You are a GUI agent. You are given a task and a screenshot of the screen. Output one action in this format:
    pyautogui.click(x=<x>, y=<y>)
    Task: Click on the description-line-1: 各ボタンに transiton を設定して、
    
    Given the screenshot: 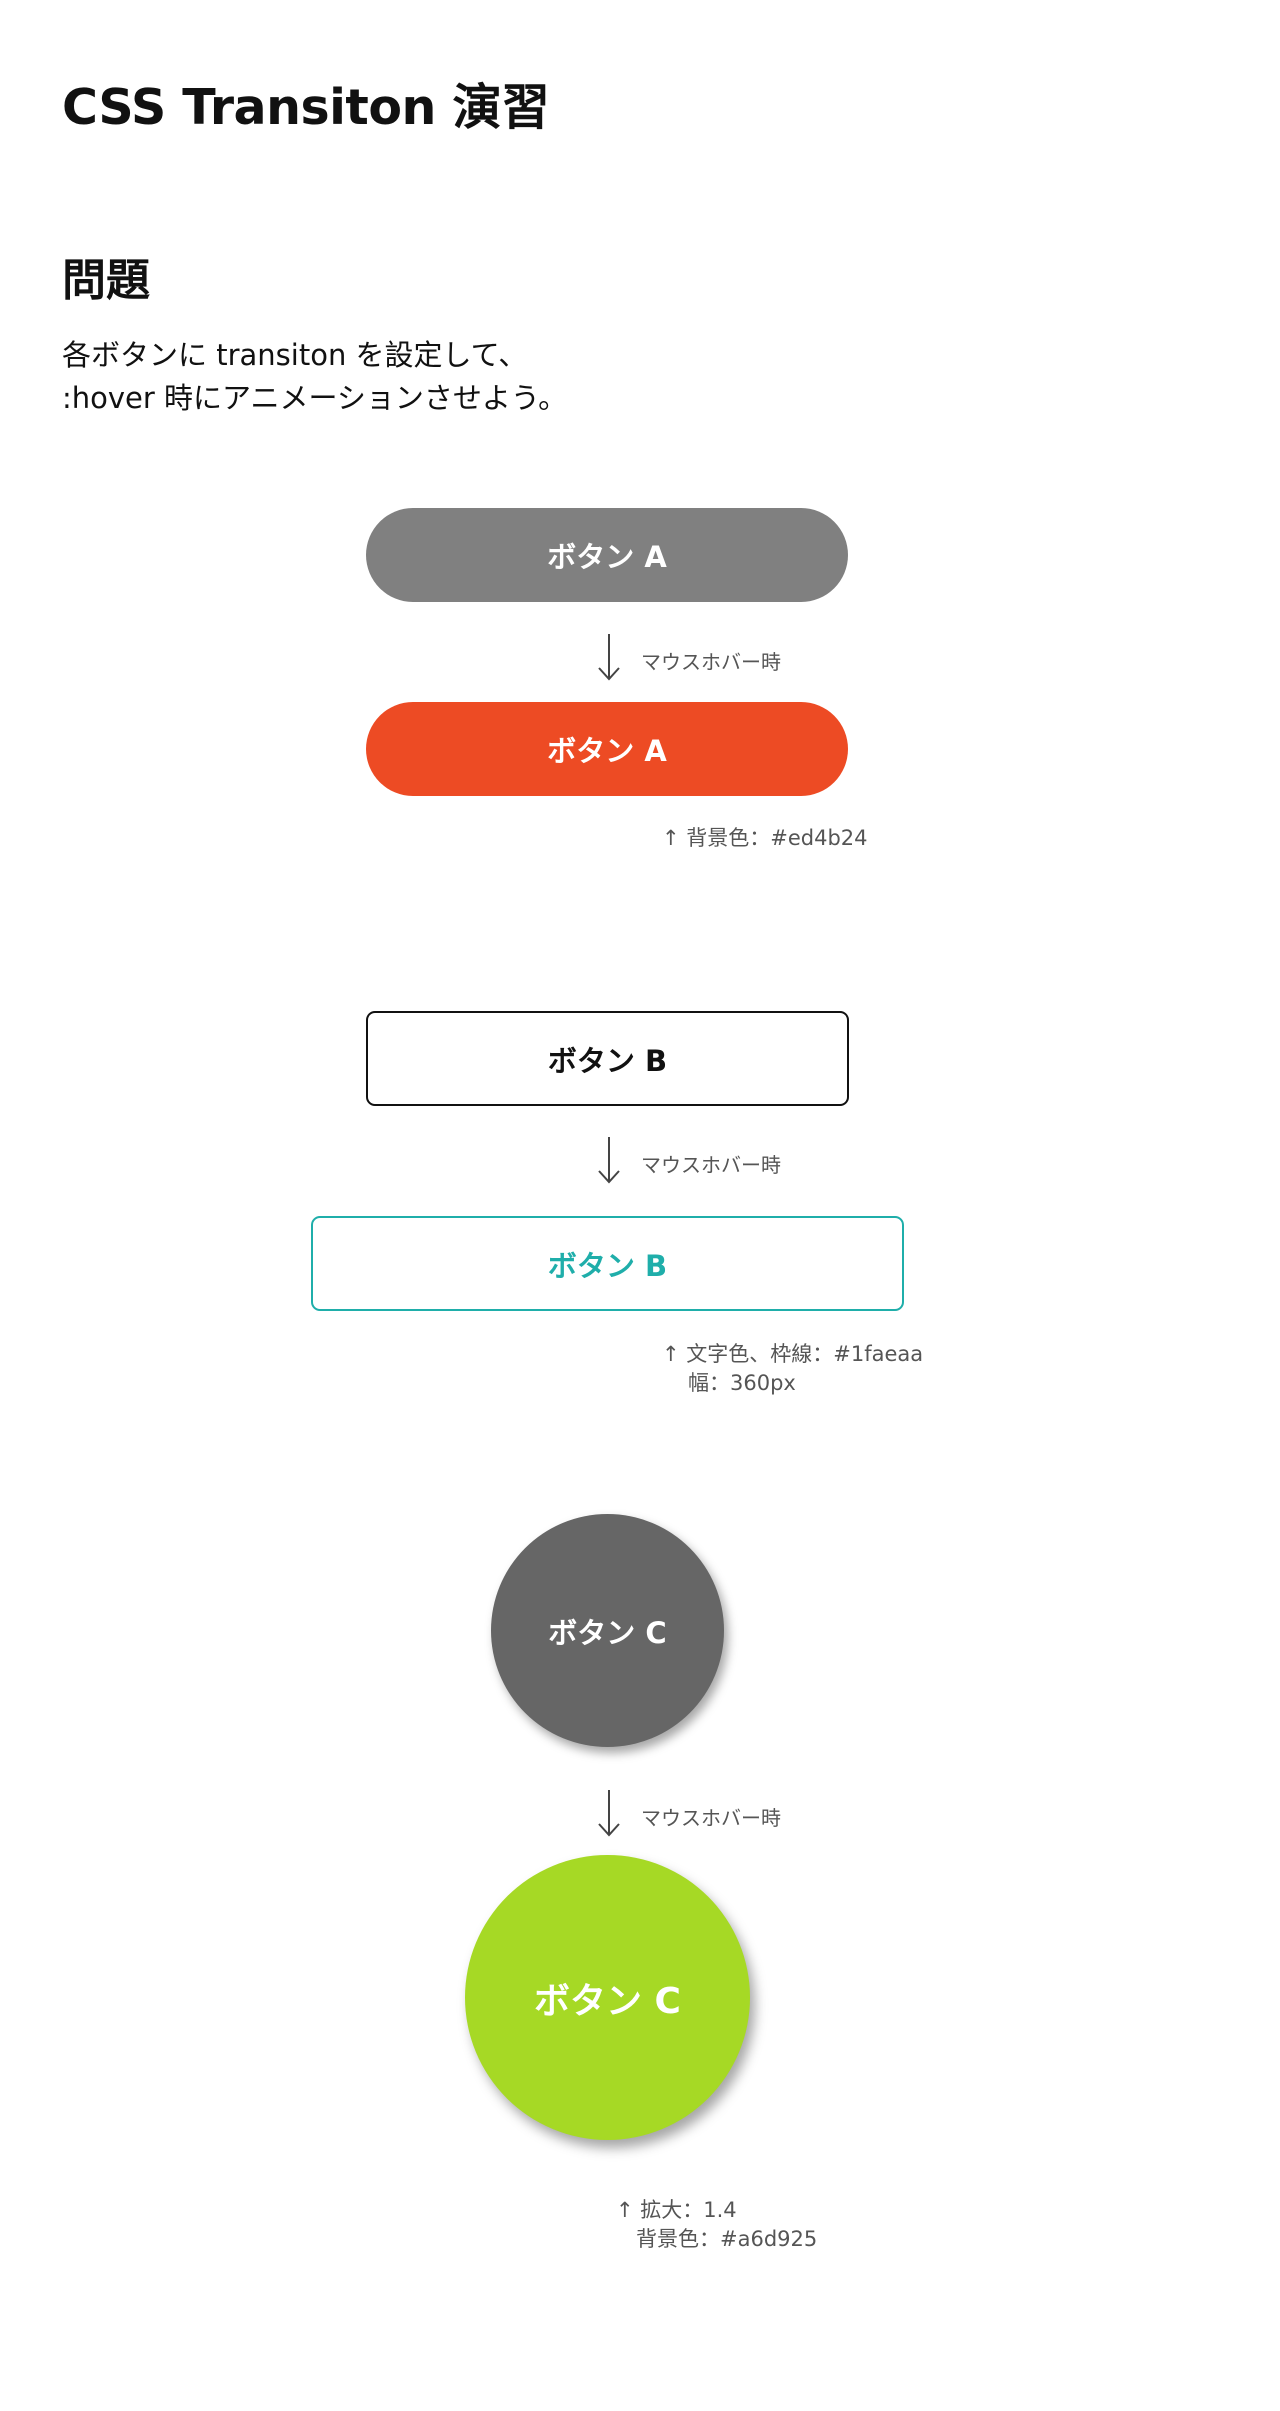 What is the action you would take?
    pyautogui.click(x=295, y=355)
    